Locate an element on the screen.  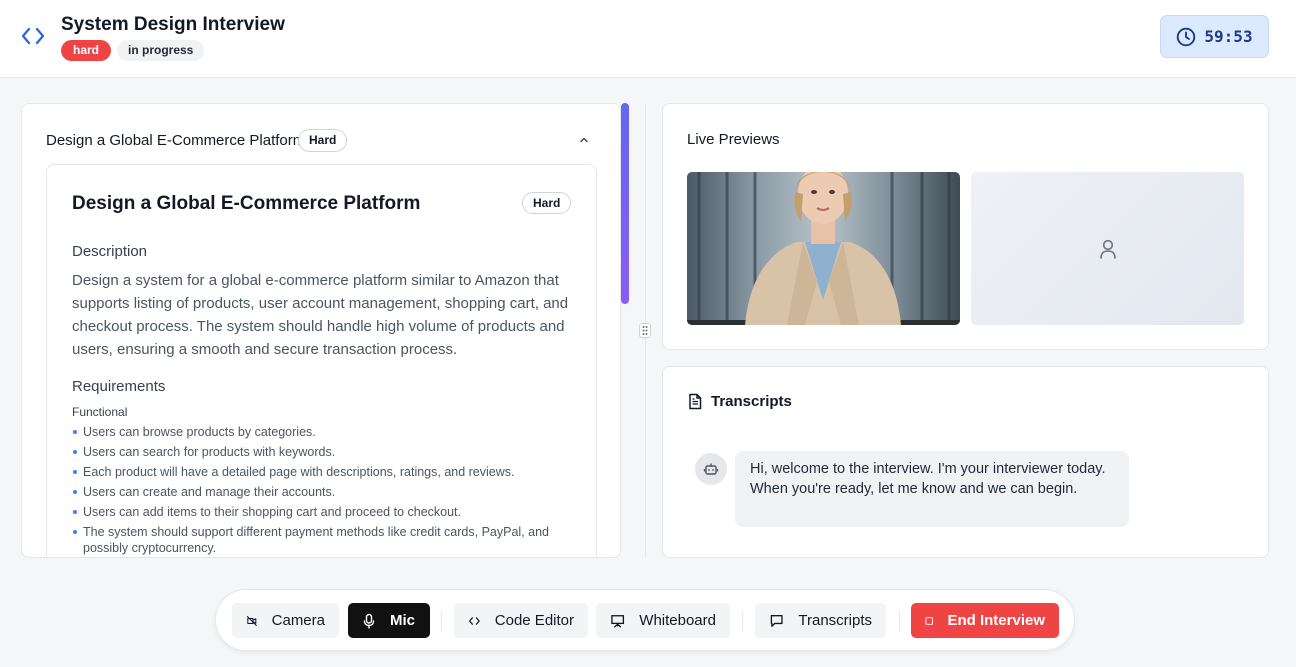
user-video is located at coordinates (1107, 248).